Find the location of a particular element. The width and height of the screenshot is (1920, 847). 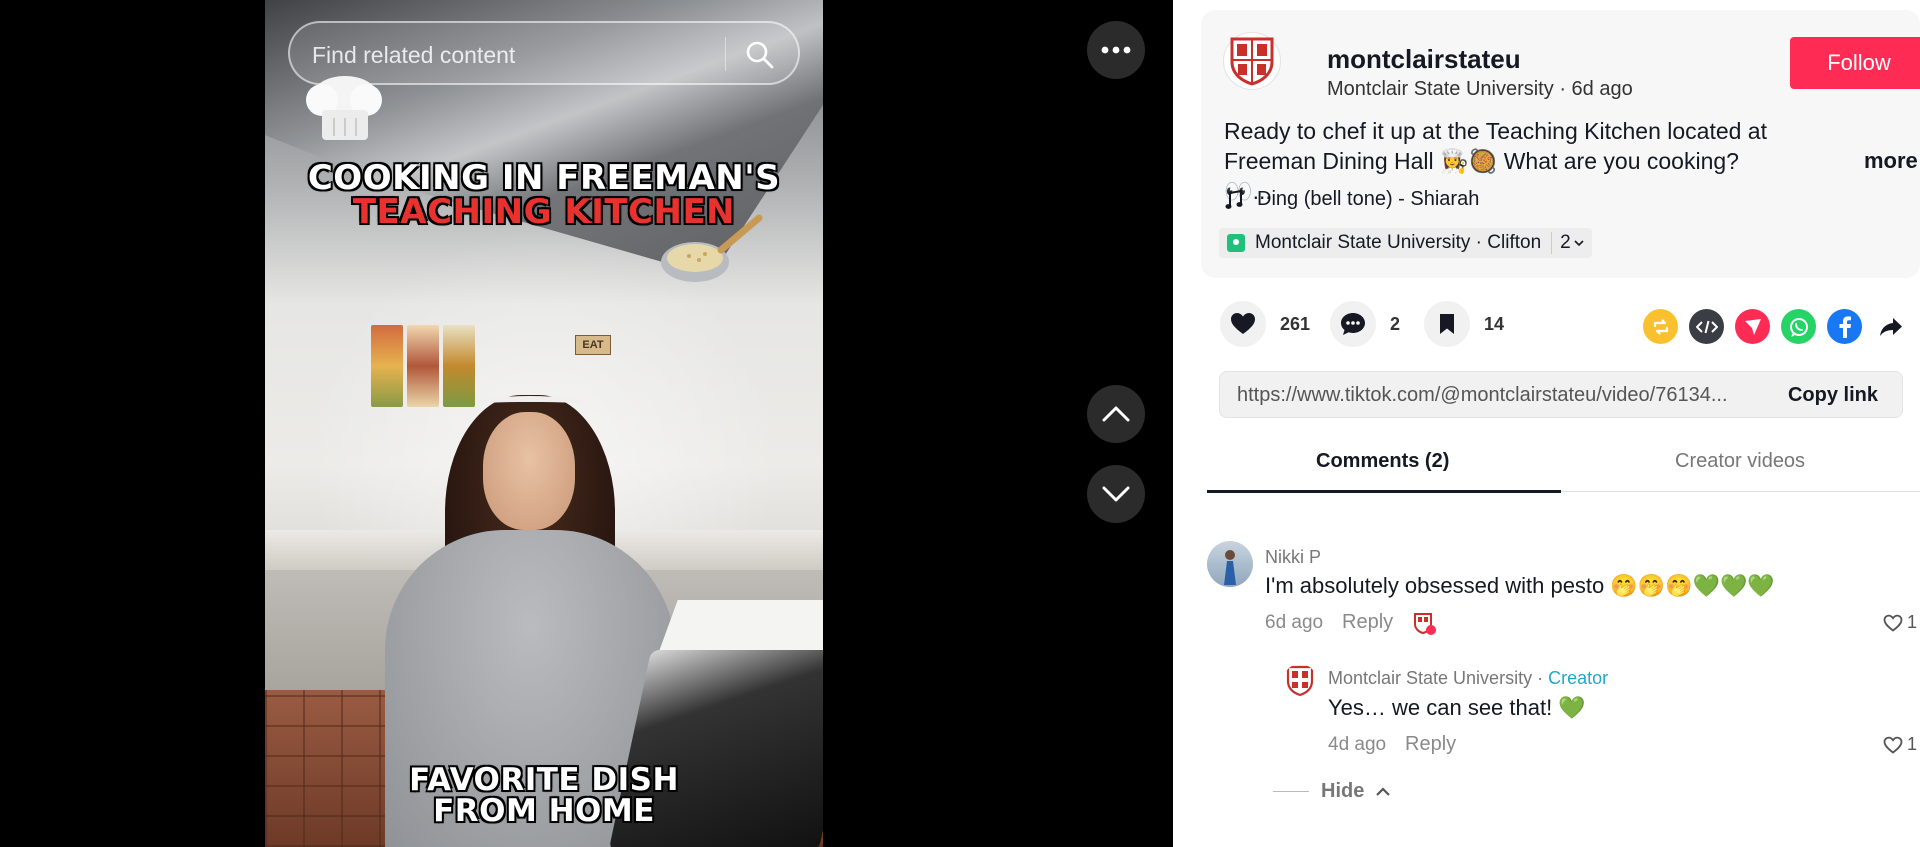

share-icons-row is located at coordinates (1775, 326).